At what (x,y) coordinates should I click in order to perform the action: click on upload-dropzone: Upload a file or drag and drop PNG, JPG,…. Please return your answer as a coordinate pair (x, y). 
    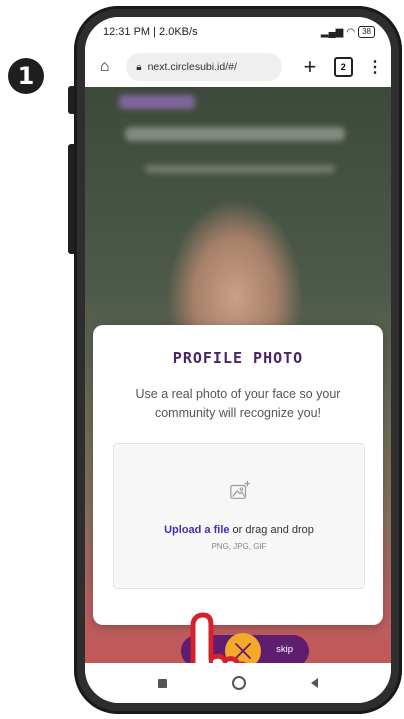
    Looking at the image, I should click on (239, 516).